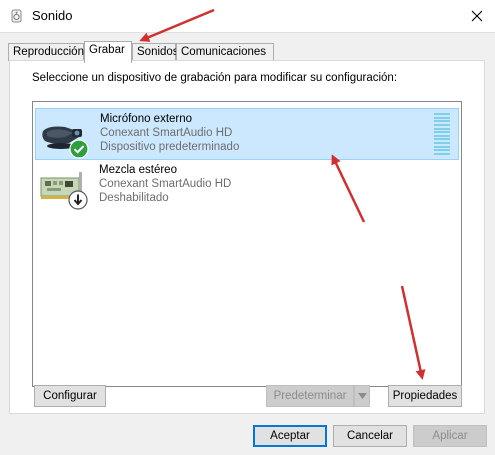 The width and height of the screenshot is (495, 455). I want to click on device-name: Micrófono externo, so click(146, 119).